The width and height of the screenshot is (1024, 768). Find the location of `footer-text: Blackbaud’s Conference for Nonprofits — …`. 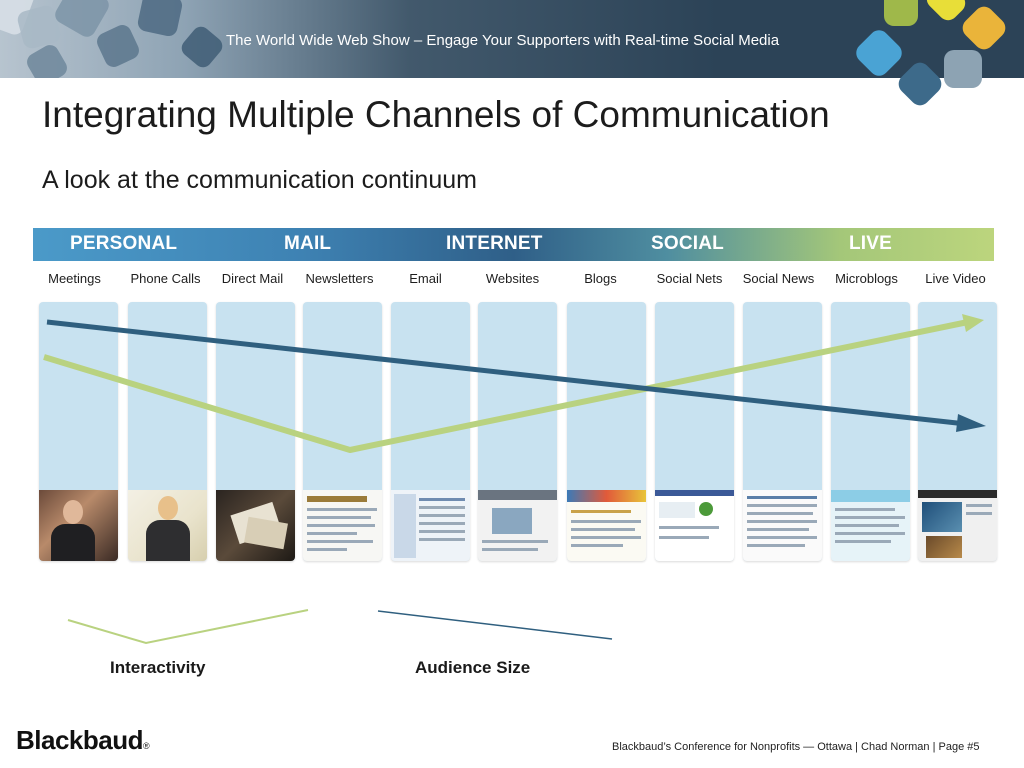

footer-text: Blackbaud’s Conference for Nonprofits — … is located at coordinates (796, 747).